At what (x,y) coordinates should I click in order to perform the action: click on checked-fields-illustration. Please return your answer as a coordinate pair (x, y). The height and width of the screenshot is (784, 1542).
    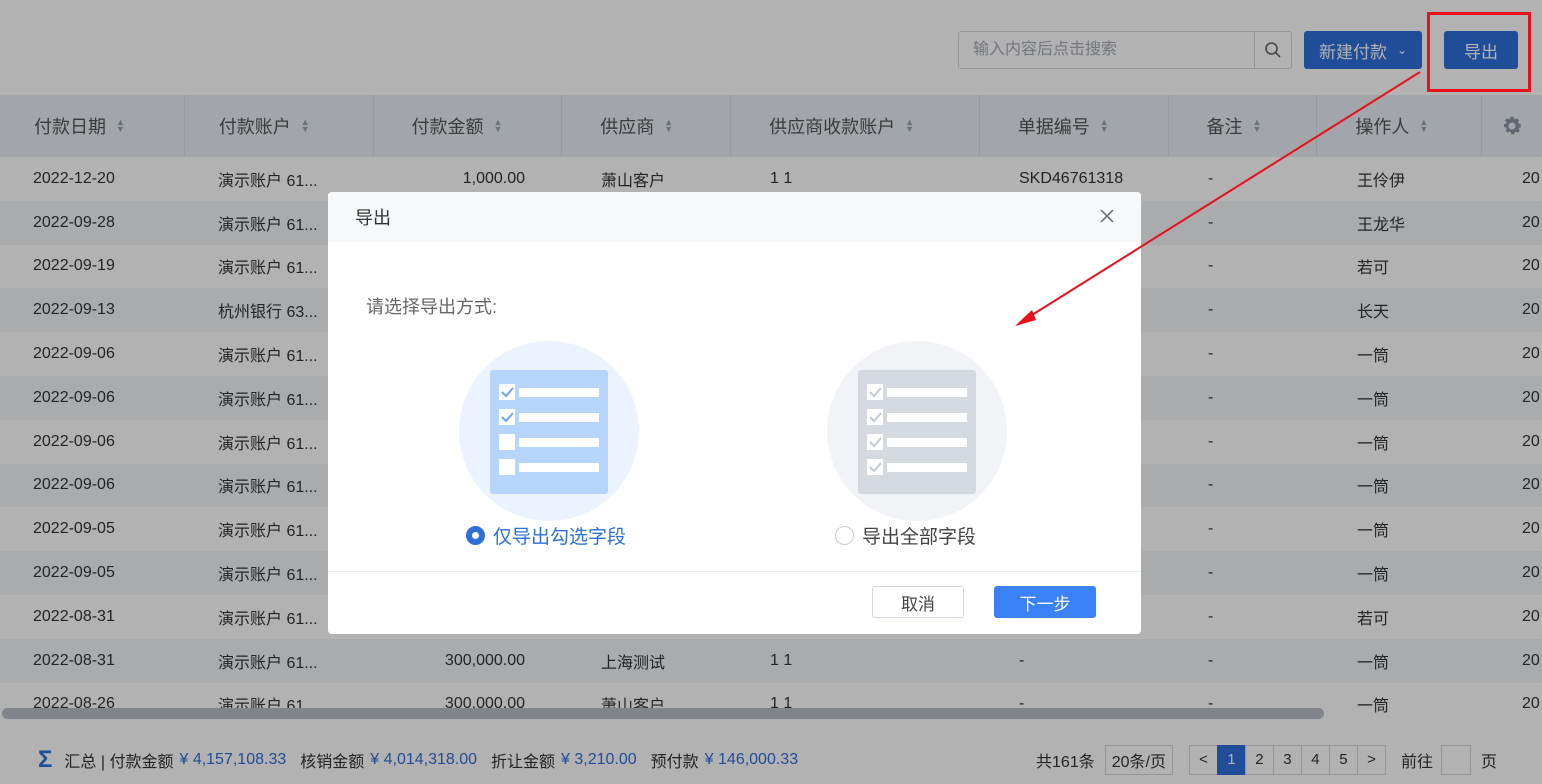
    Looking at the image, I should click on (549, 431).